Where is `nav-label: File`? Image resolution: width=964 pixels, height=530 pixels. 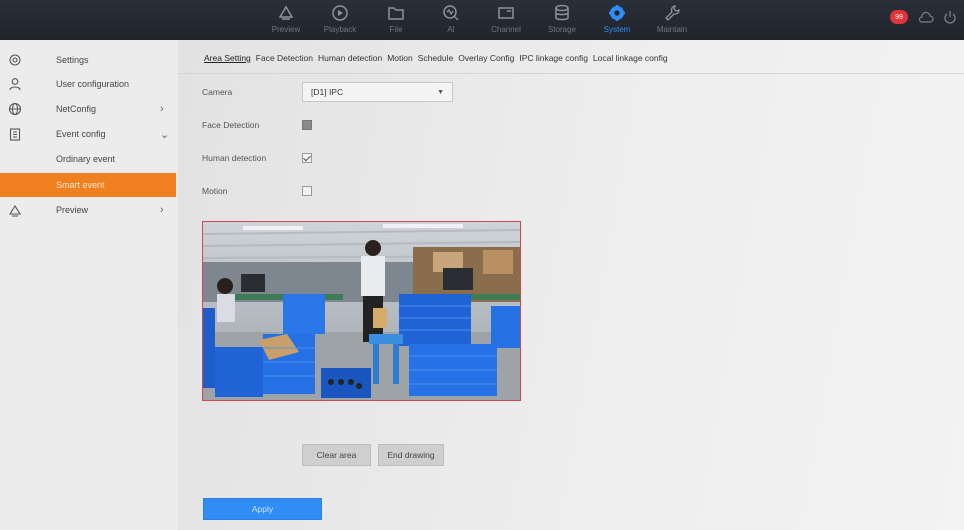 nav-label: File is located at coordinates (396, 29).